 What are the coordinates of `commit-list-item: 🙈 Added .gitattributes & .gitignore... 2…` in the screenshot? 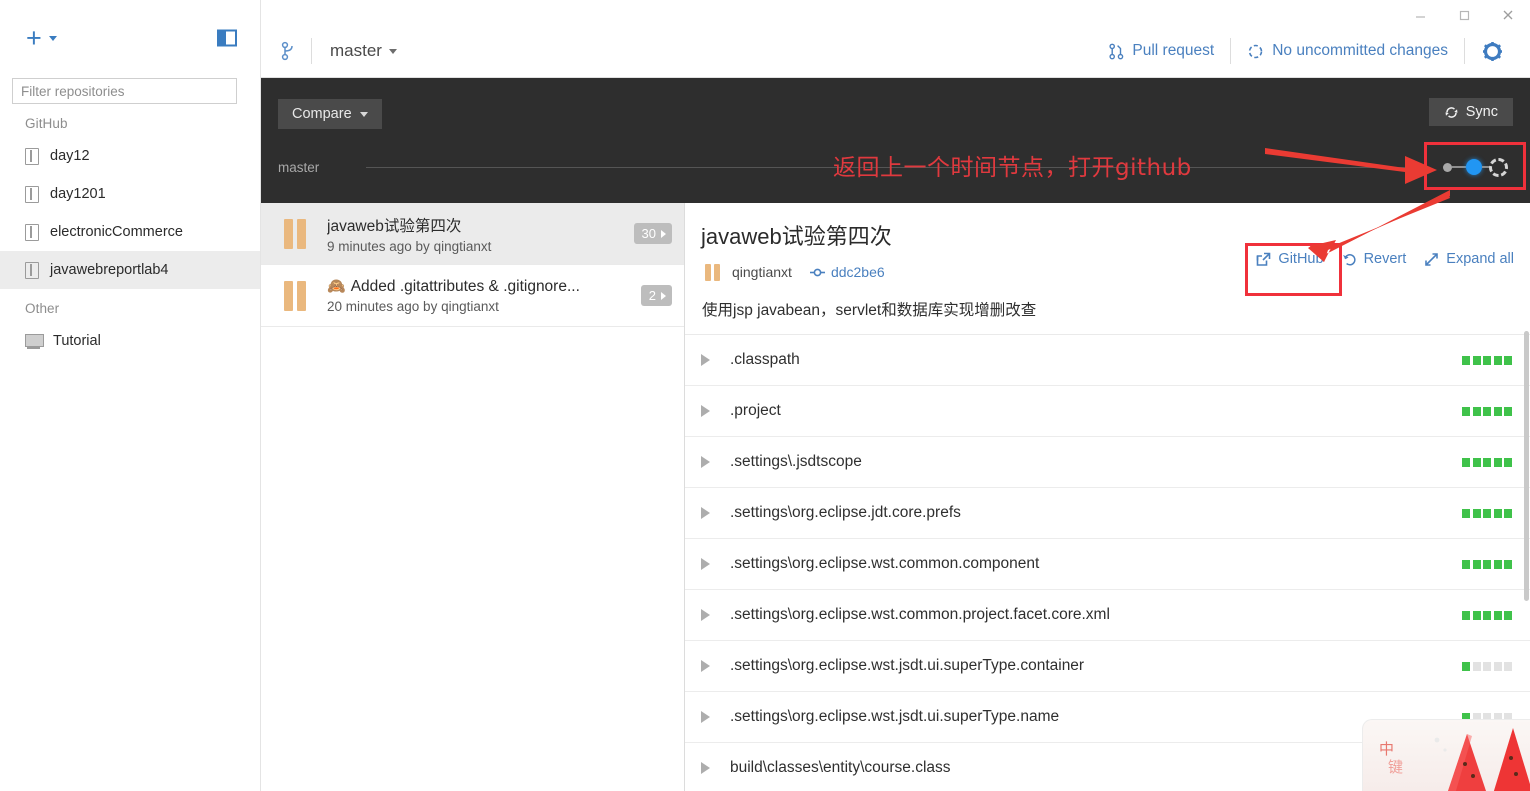 It's located at (472, 296).